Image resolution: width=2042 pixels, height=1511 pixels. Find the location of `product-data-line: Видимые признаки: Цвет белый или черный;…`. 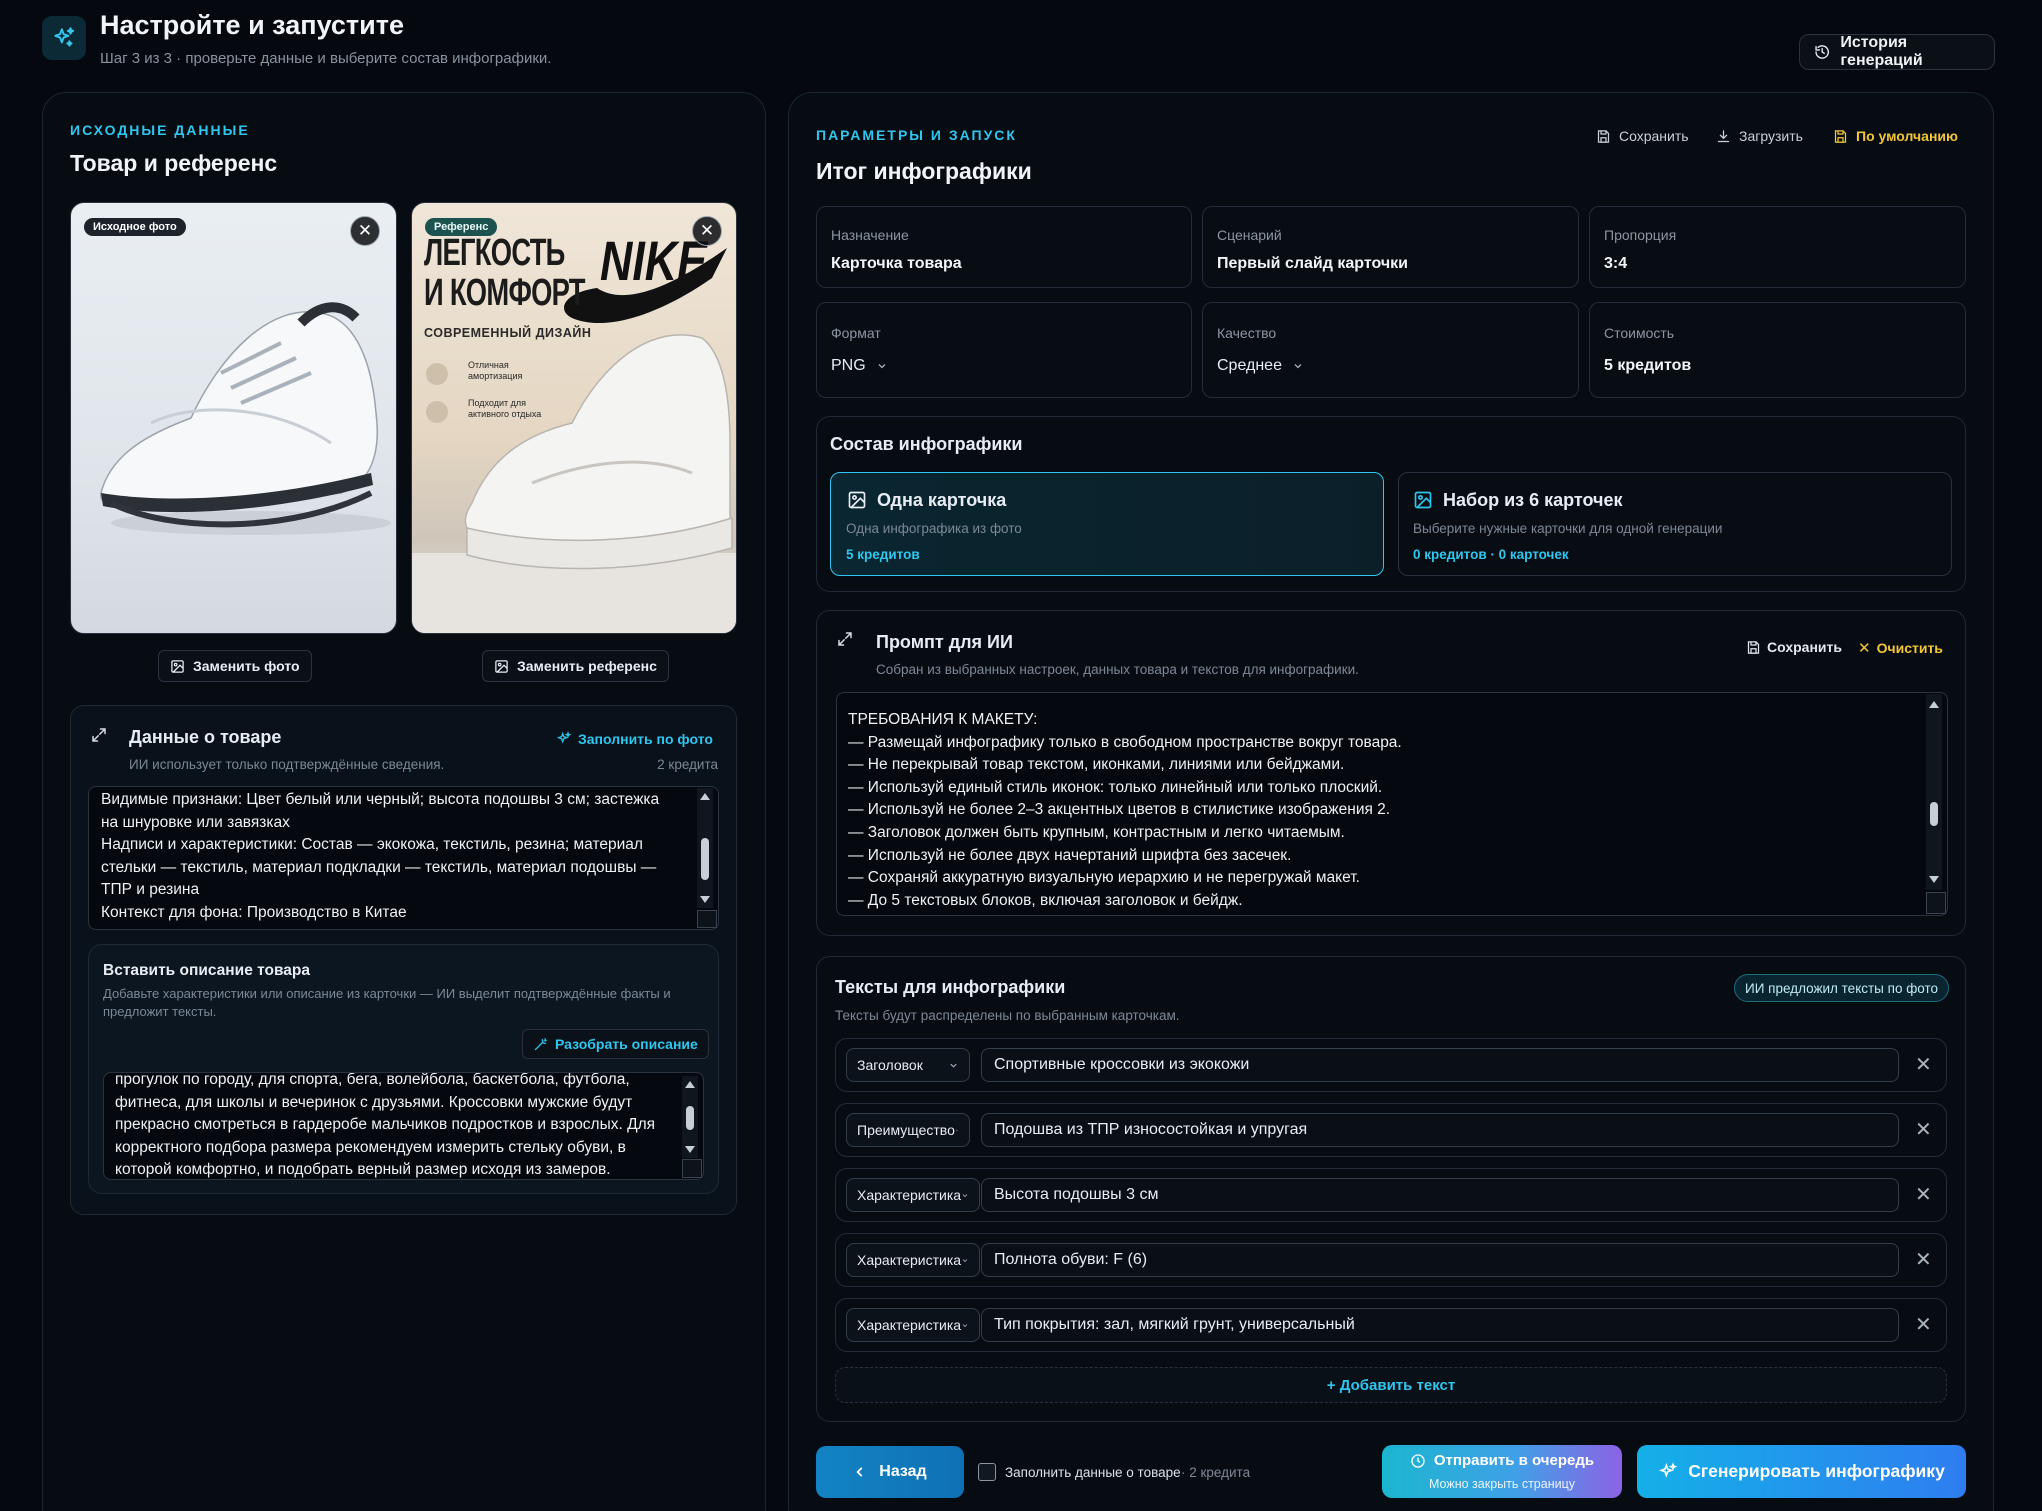

product-data-line: Видимые признаки: Цвет белый или черный;… is located at coordinates (380, 799).